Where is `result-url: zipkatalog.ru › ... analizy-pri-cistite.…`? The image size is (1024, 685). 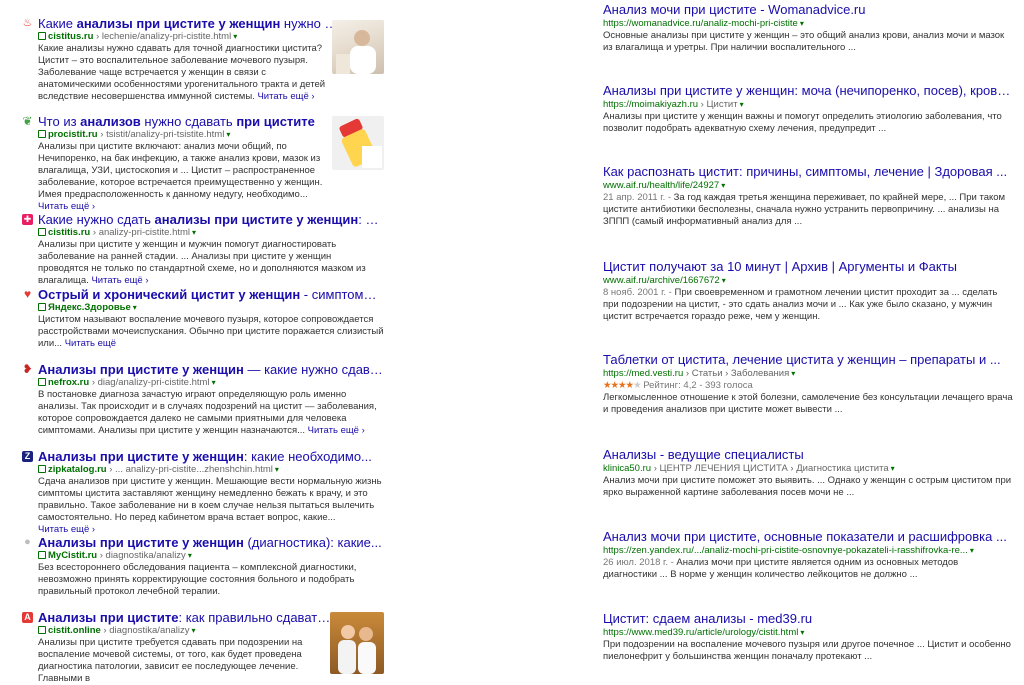 result-url: zipkatalog.ru › ... analizy-pri-cistite.… is located at coordinates (203, 470).